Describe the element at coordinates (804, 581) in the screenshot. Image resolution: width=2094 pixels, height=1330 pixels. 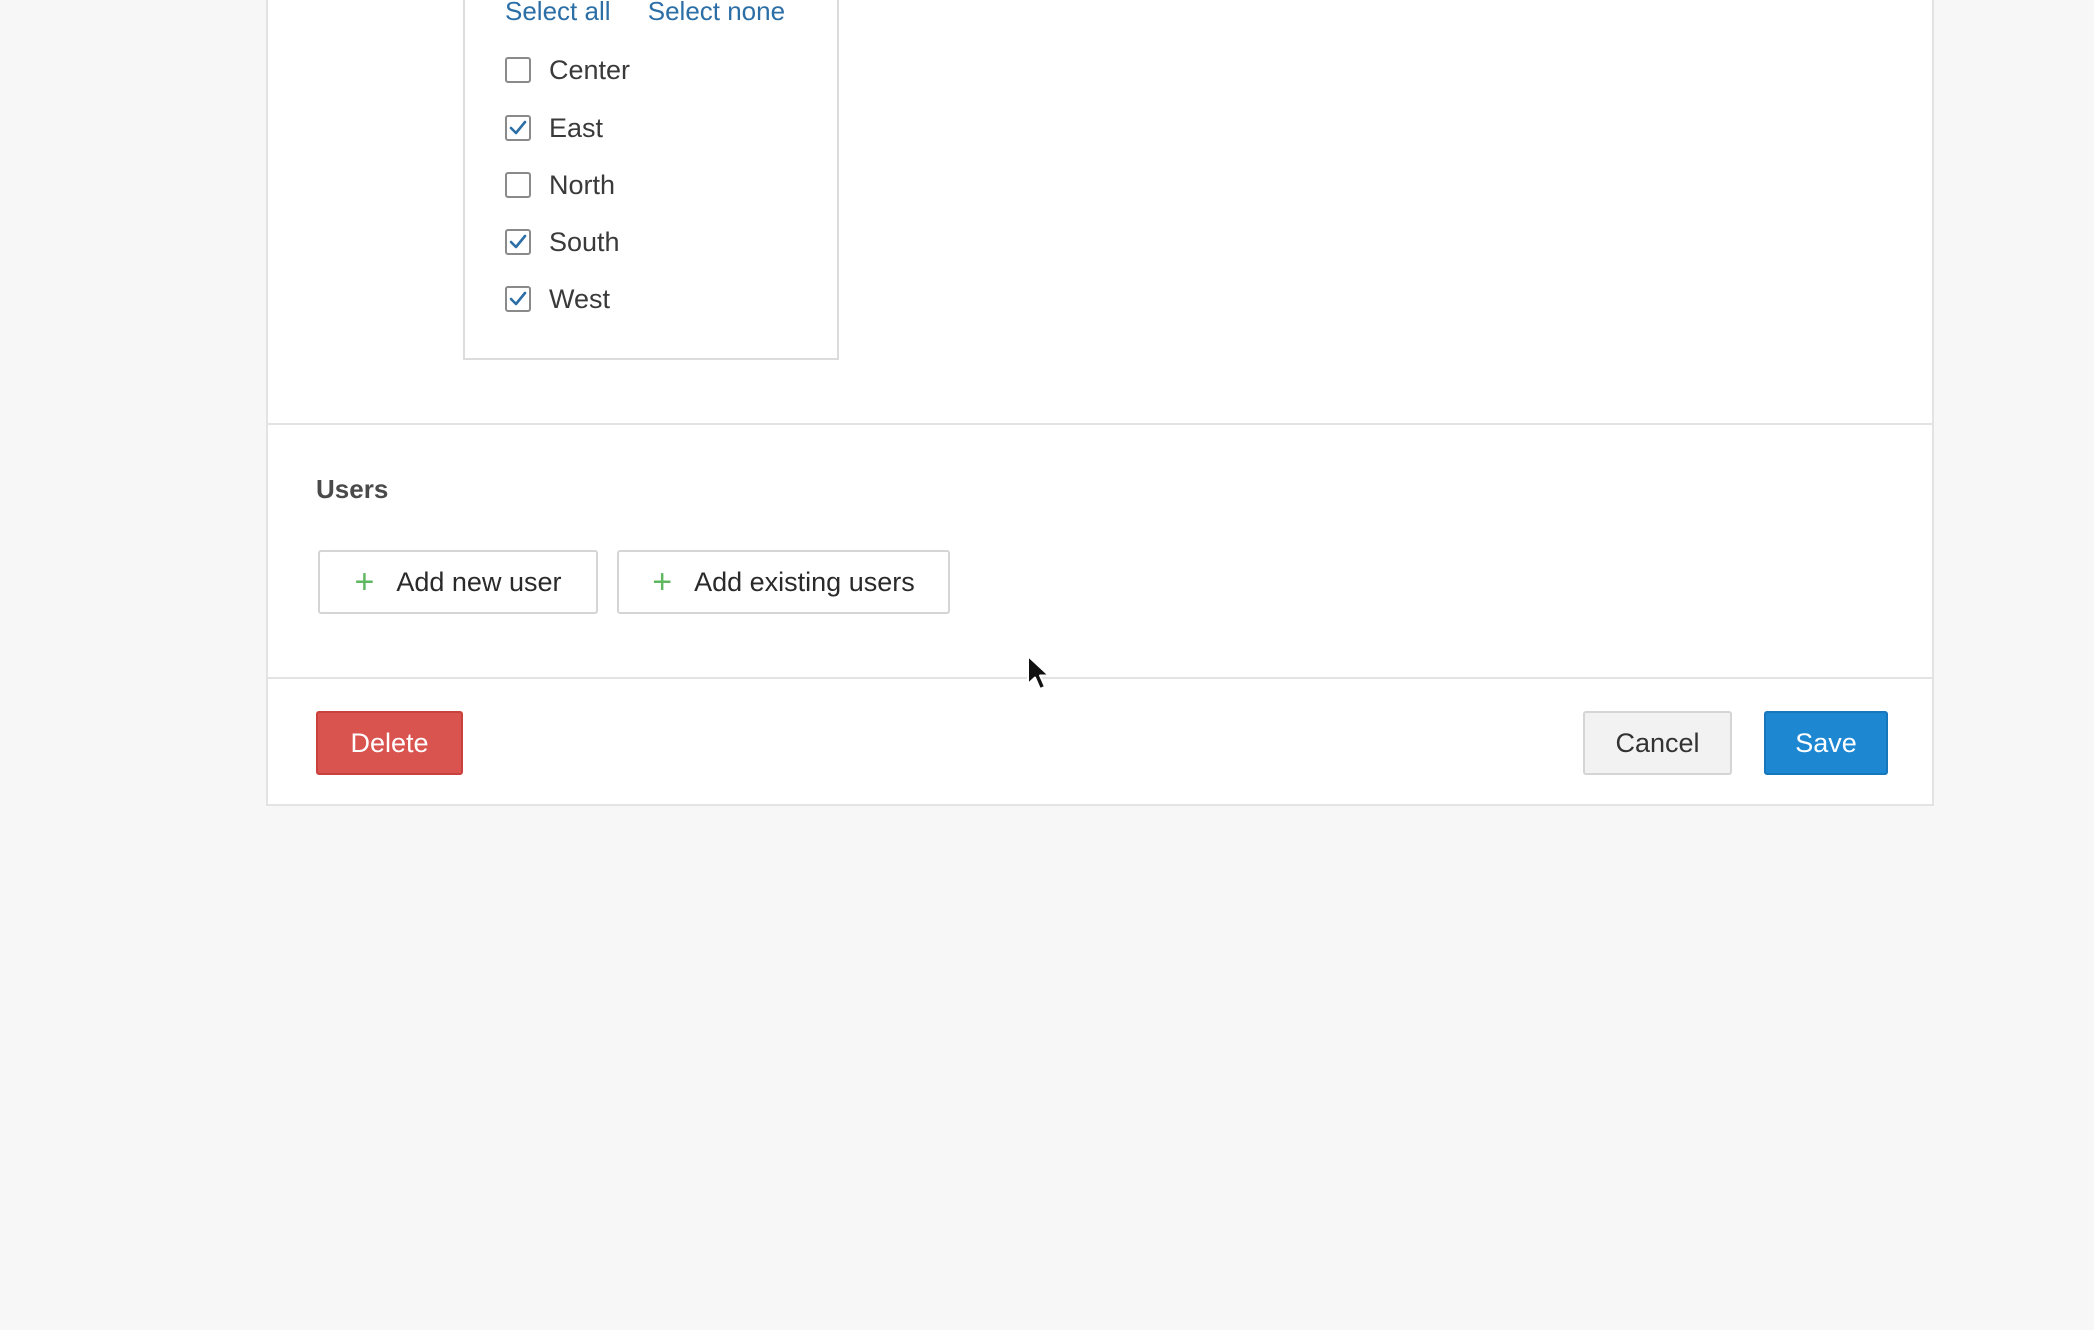
I see `add-existing-users-label: Add existing users` at that location.